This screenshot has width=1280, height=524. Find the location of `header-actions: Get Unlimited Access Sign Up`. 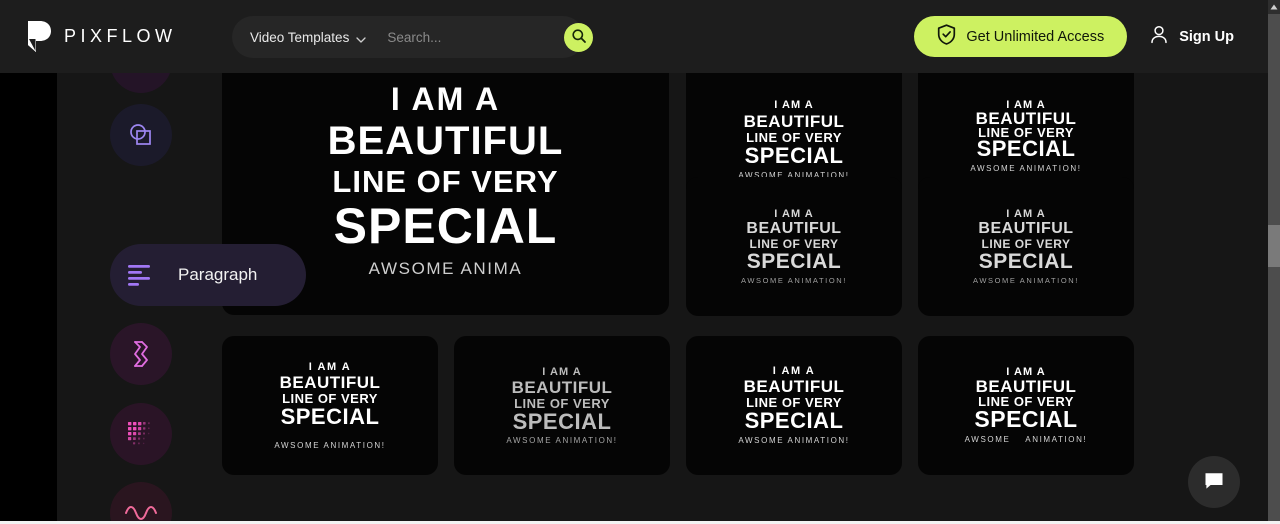

header-actions: Get Unlimited Access Sign Up is located at coordinates (1074, 36).